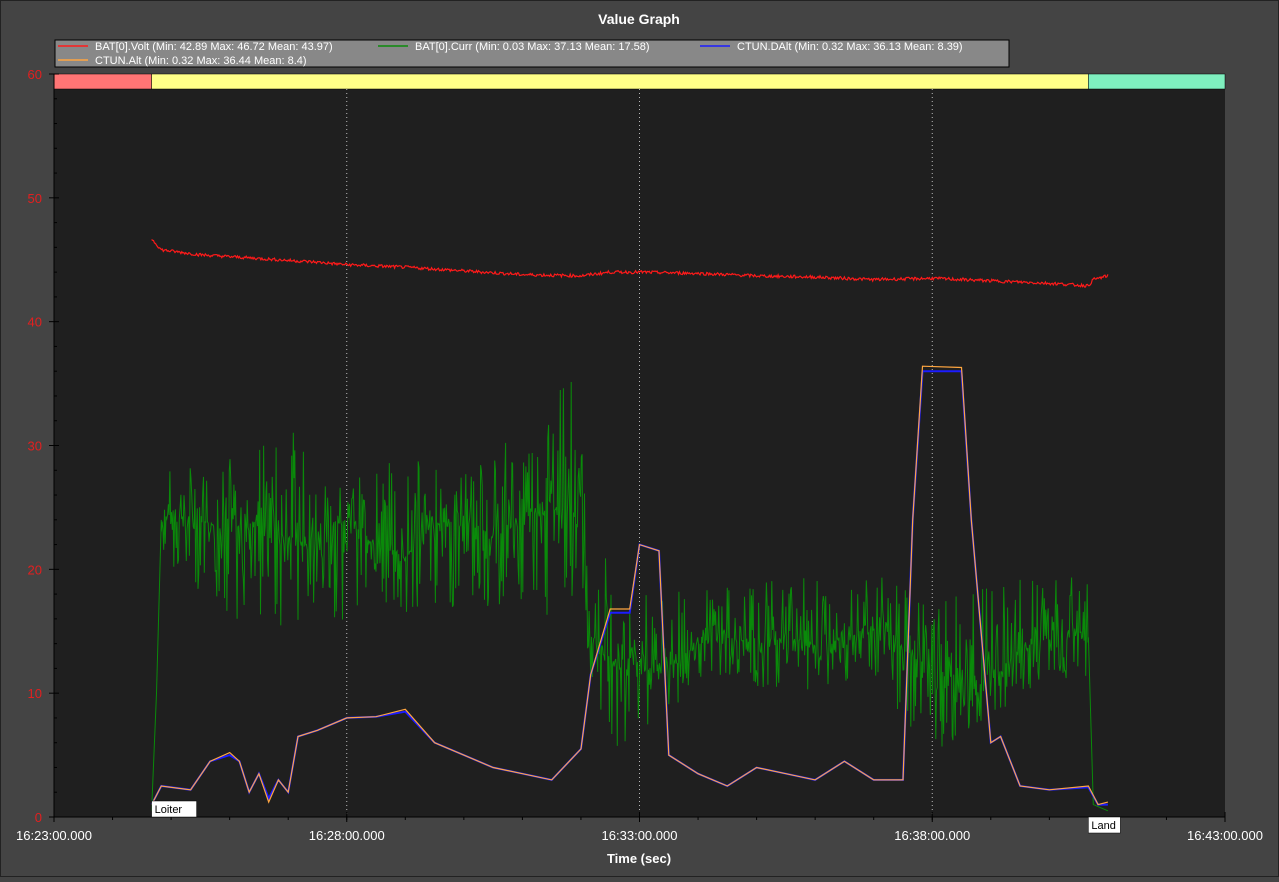 The height and width of the screenshot is (882, 1279). Describe the element at coordinates (1103, 826) in the screenshot. I see `mode-label-land: Land` at that location.